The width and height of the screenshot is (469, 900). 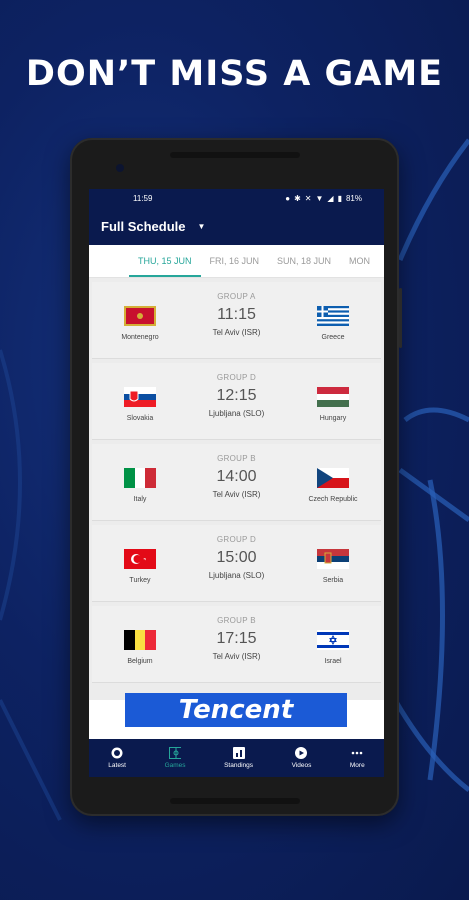 What do you see at coordinates (143, 226) in the screenshot?
I see `schedule-title: Full Schedule` at bounding box center [143, 226].